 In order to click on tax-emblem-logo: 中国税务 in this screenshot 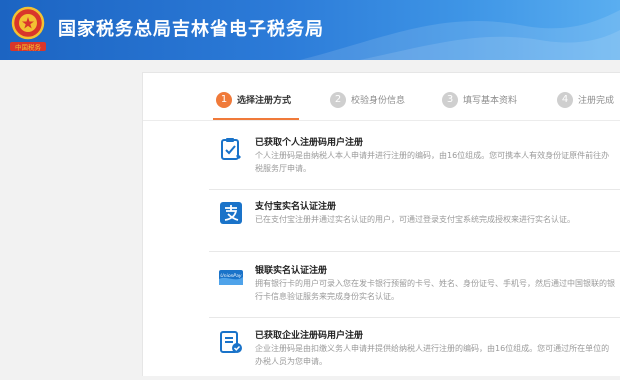, I will do `click(28, 29)`.